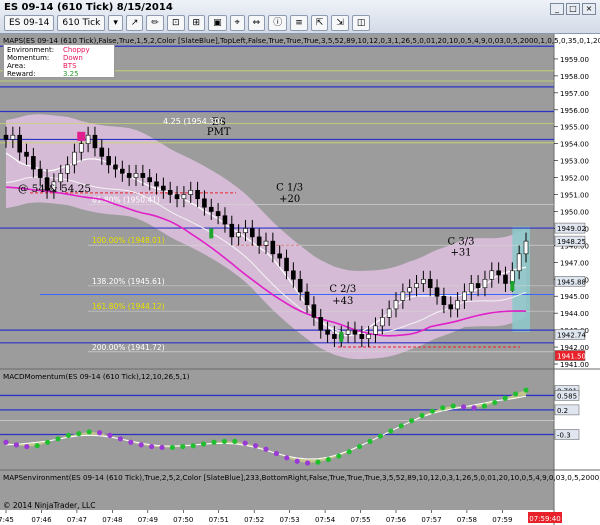  Describe the element at coordinates (254, 520) in the screenshot. I see `x-tick-label: 07:52` at that location.